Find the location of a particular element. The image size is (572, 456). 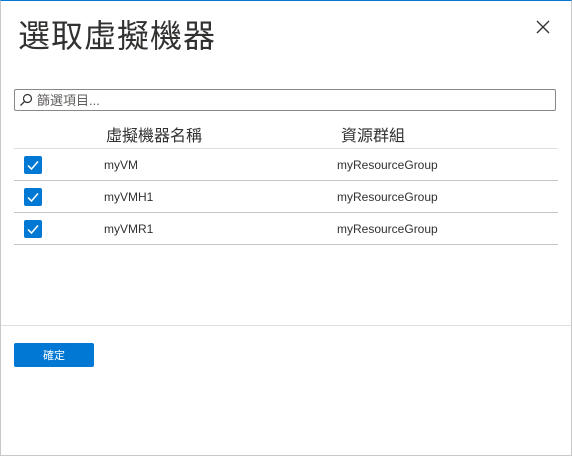

footer-divider is located at coordinates (286, 325).